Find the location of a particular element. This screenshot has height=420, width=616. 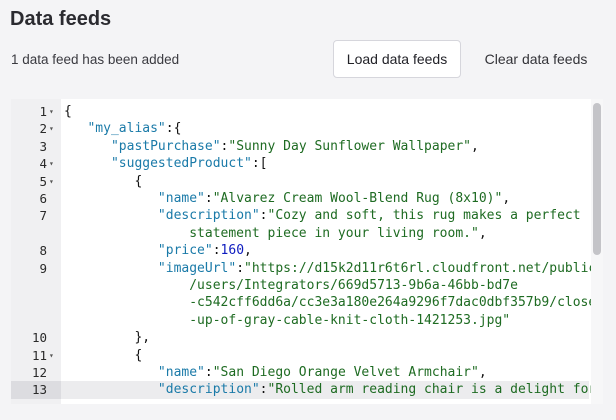

line-number: 4 is located at coordinates (43, 164).